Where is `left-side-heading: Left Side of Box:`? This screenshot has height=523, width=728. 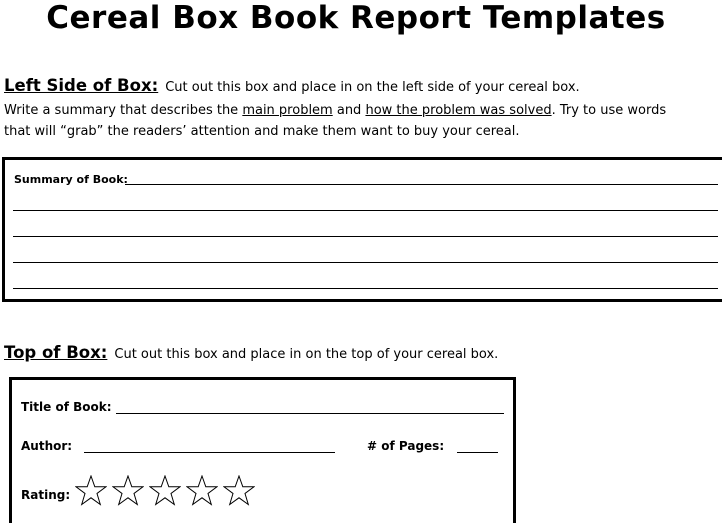
left-side-heading: Left Side of Box: is located at coordinates (81, 85).